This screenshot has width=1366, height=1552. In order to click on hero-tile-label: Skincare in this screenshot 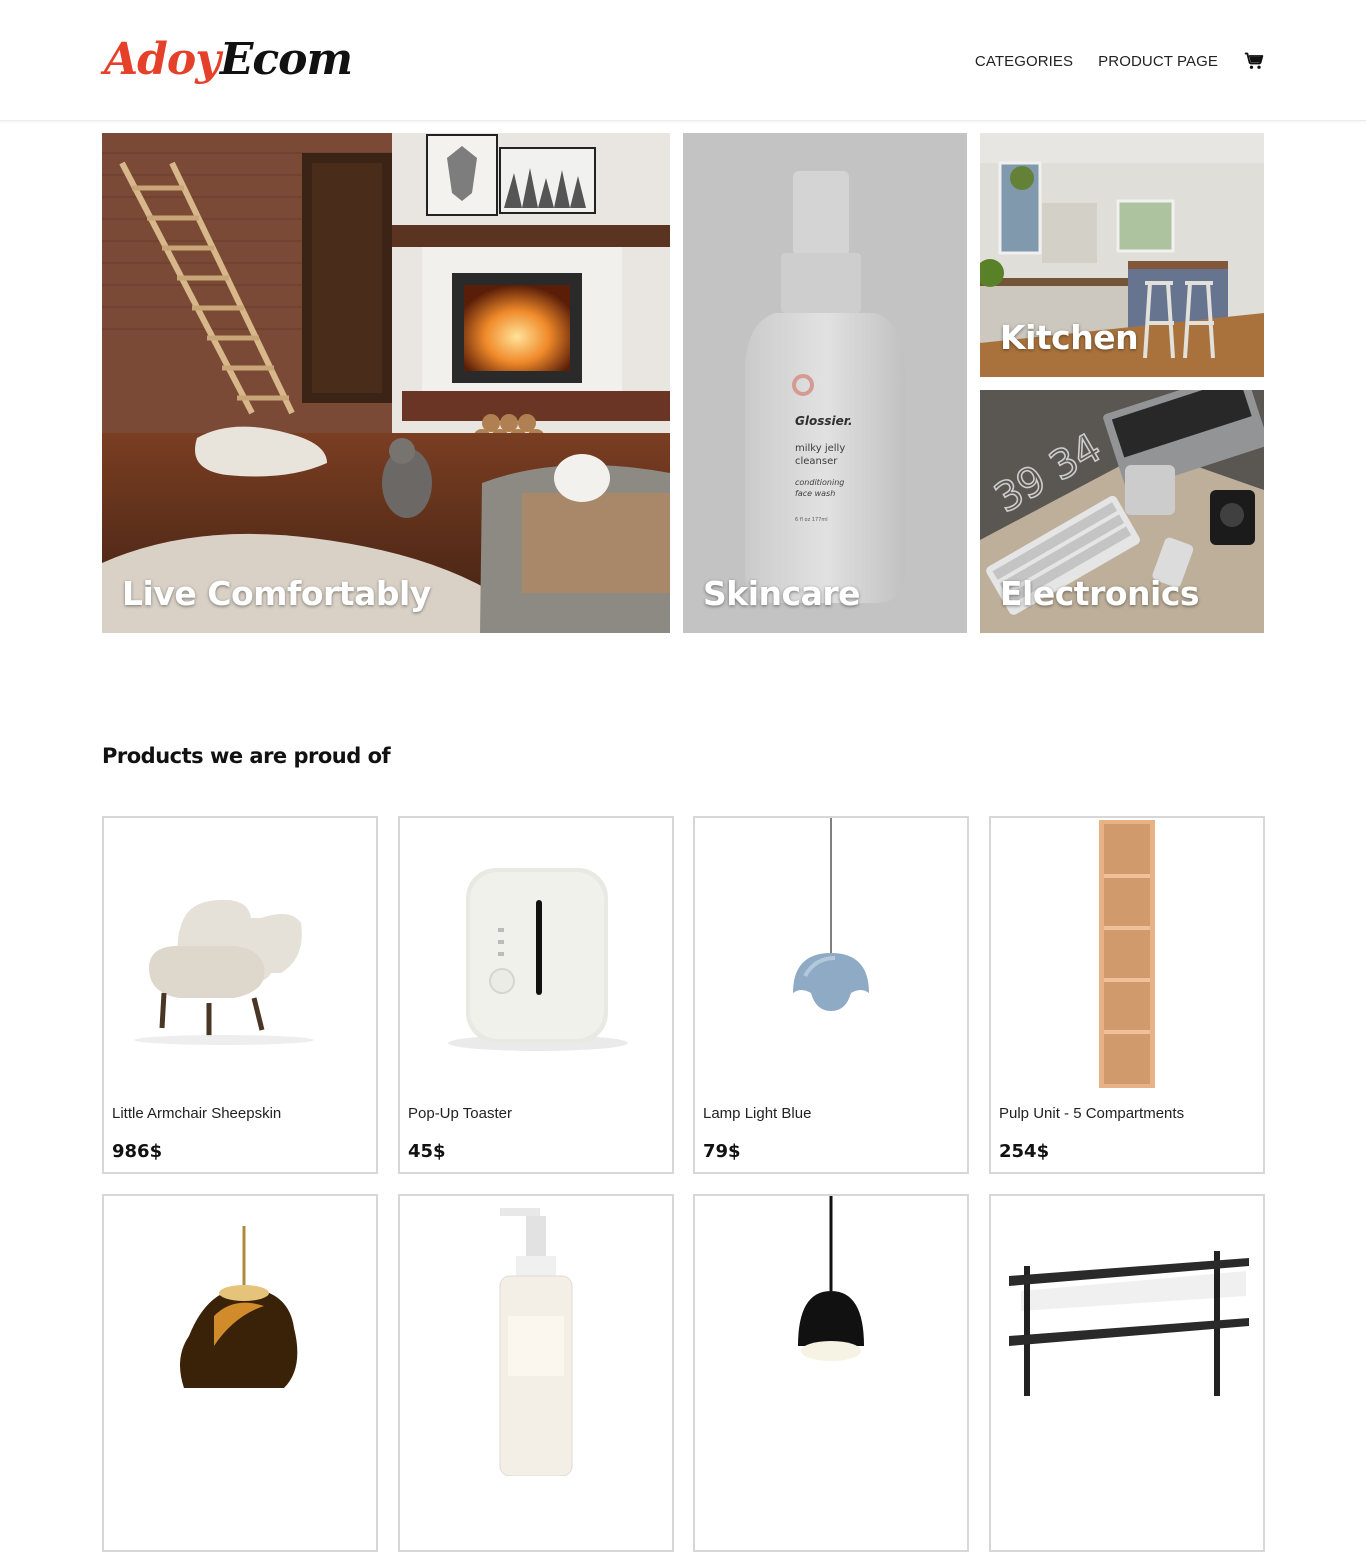, I will do `click(782, 593)`.